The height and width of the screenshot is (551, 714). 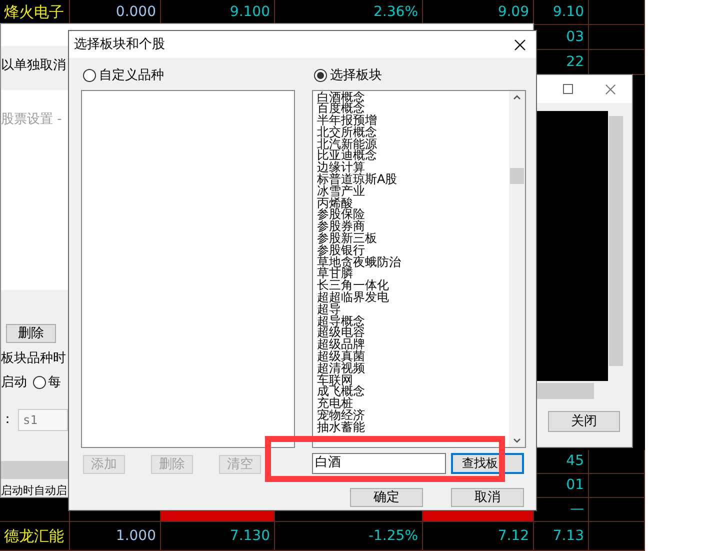 What do you see at coordinates (341, 227) in the screenshot?
I see `sector-item: 参股券商` at bounding box center [341, 227].